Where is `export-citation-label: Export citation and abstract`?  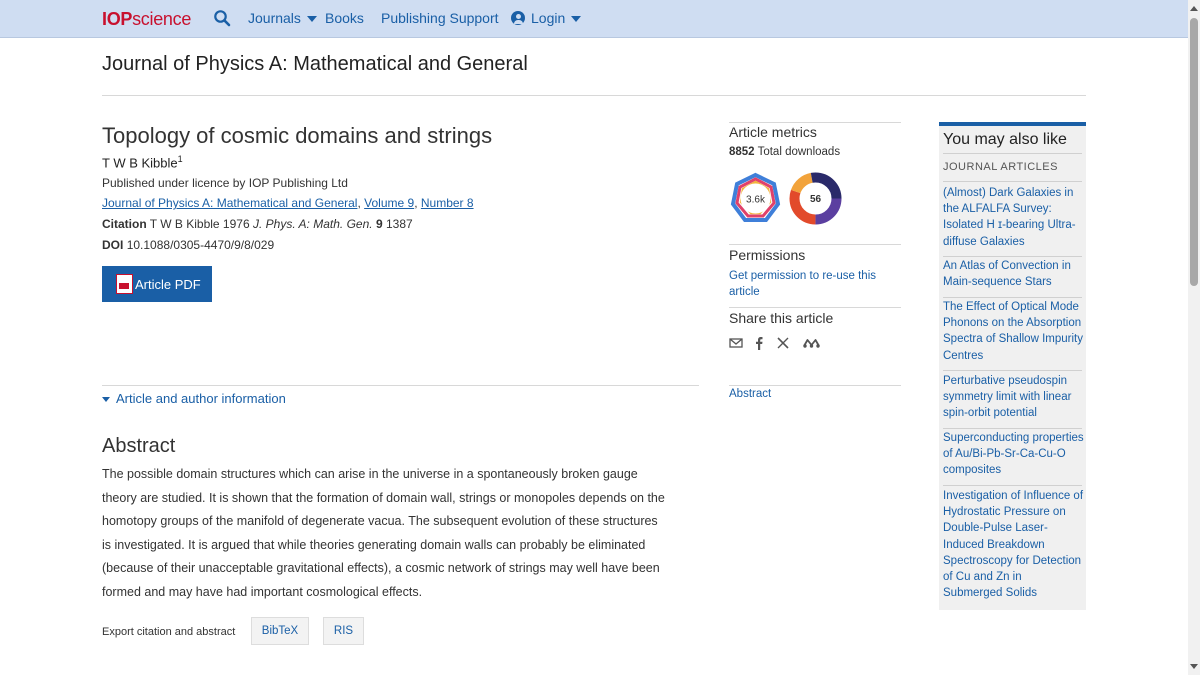
export-citation-label: Export citation and abstract is located at coordinates (169, 632).